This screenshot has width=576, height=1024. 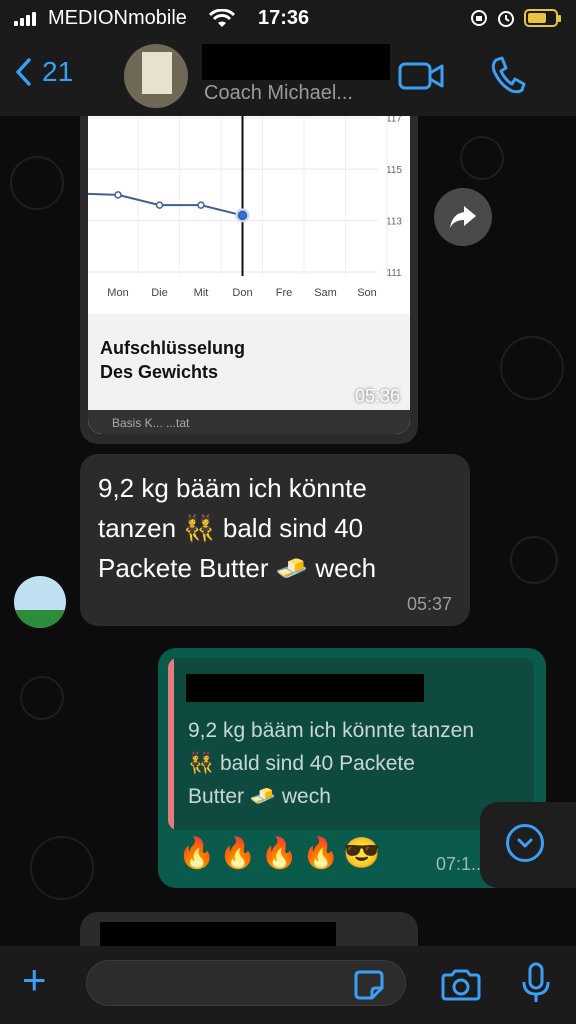 What do you see at coordinates (525, 843) in the screenshot?
I see `chevron-down-icon` at bounding box center [525, 843].